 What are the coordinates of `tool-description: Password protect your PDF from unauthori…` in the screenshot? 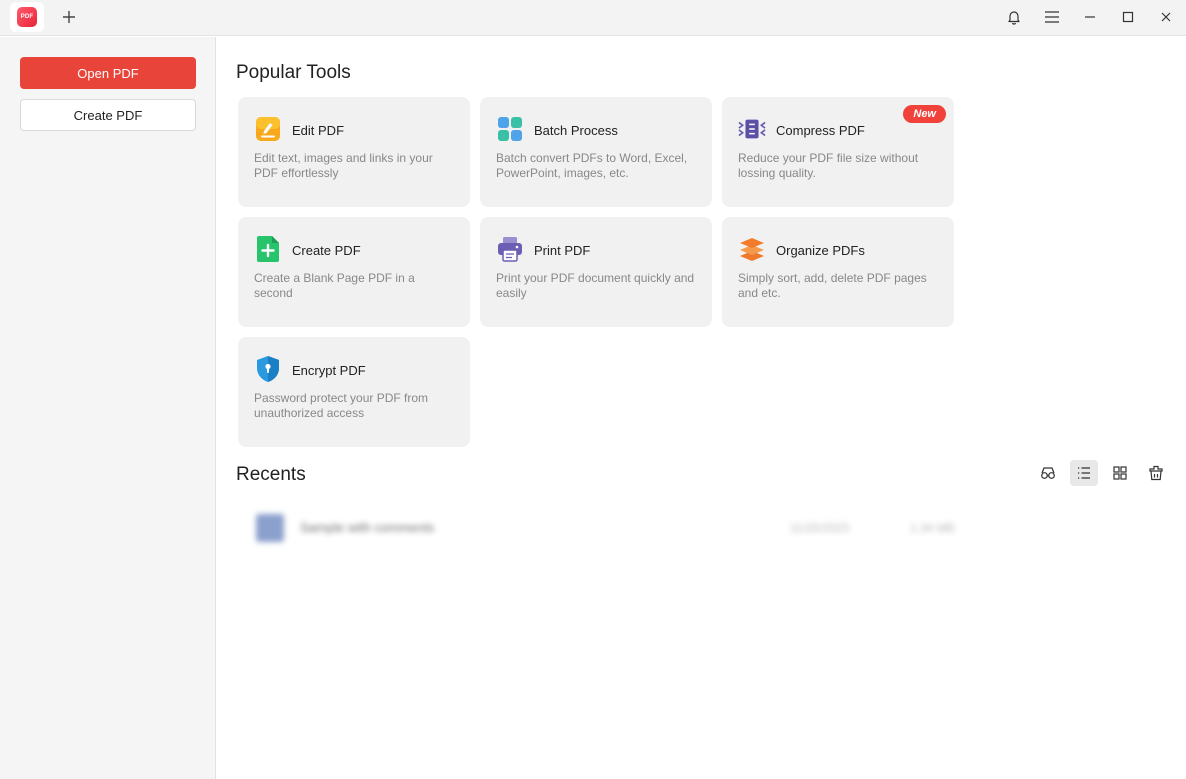 It's located at (341, 405).